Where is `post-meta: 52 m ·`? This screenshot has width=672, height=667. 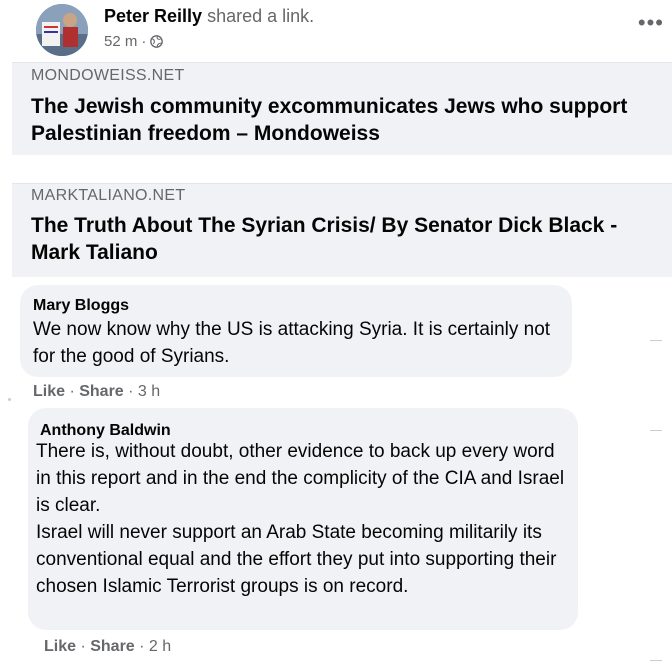
post-meta: 52 m · is located at coordinates (134, 41).